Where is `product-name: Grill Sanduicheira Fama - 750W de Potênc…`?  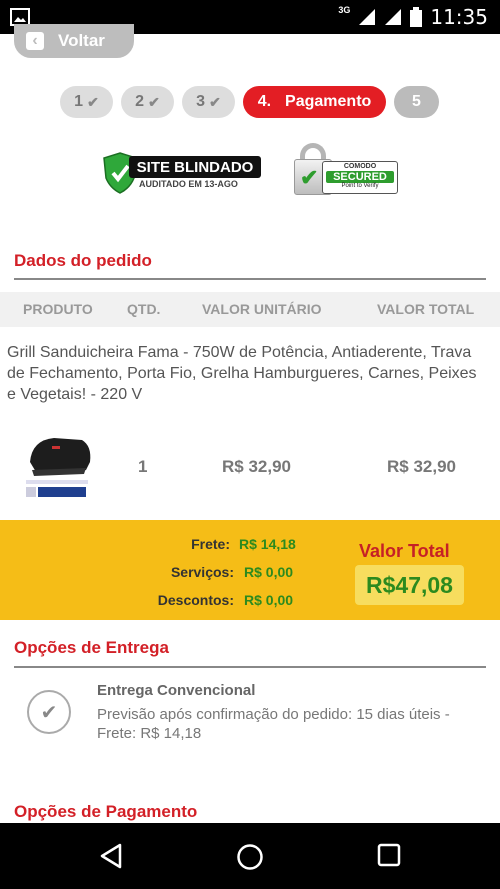 product-name: Grill Sanduicheira Fama - 750W de Potênc… is located at coordinates (242, 373).